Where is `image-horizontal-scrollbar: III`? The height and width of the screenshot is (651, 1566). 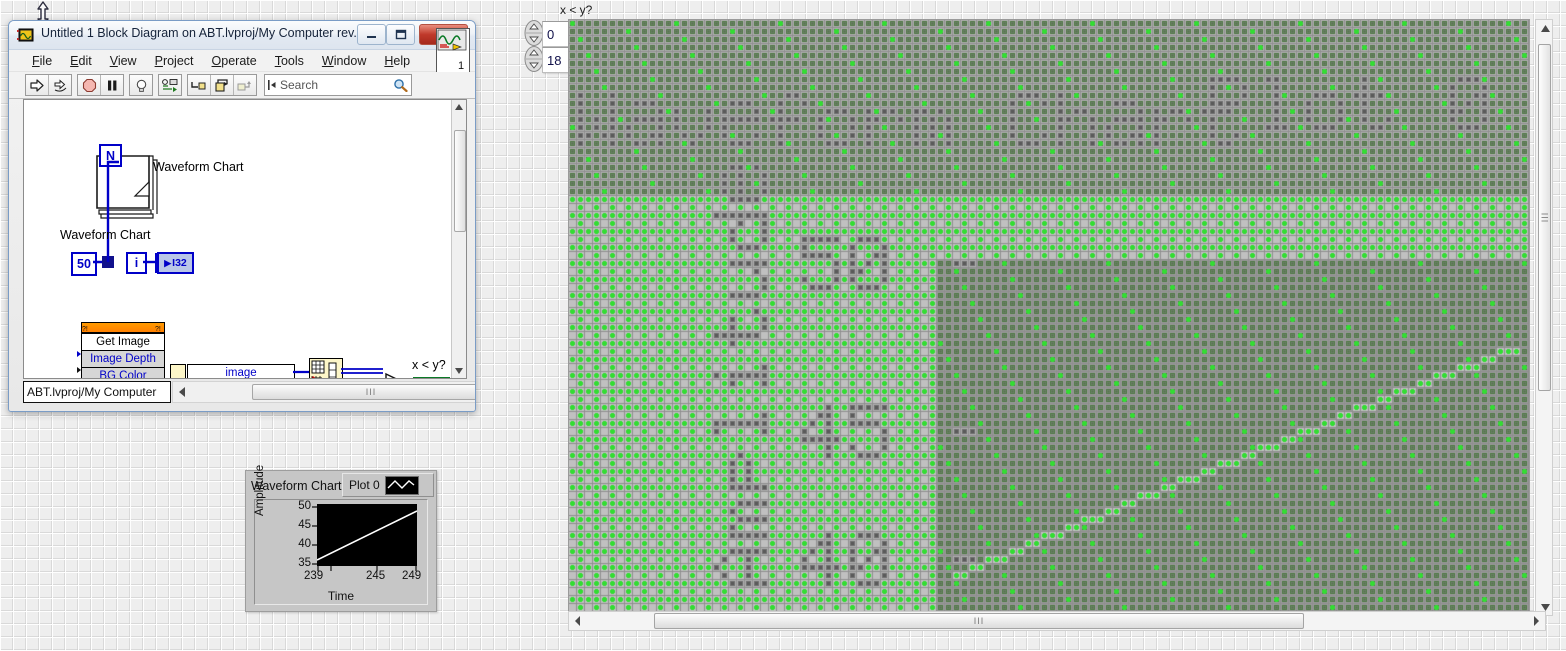
image-horizontal-scrollbar: III is located at coordinates (1057, 621).